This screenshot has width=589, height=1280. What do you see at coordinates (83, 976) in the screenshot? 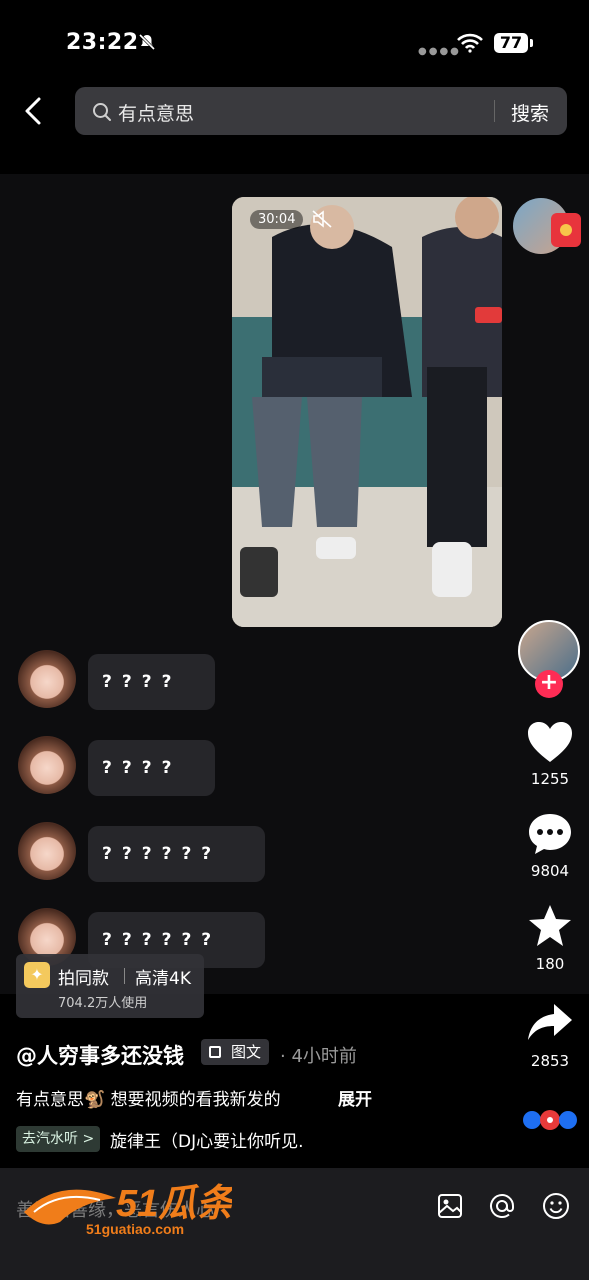
I see `template-label: 拍同款` at bounding box center [83, 976].